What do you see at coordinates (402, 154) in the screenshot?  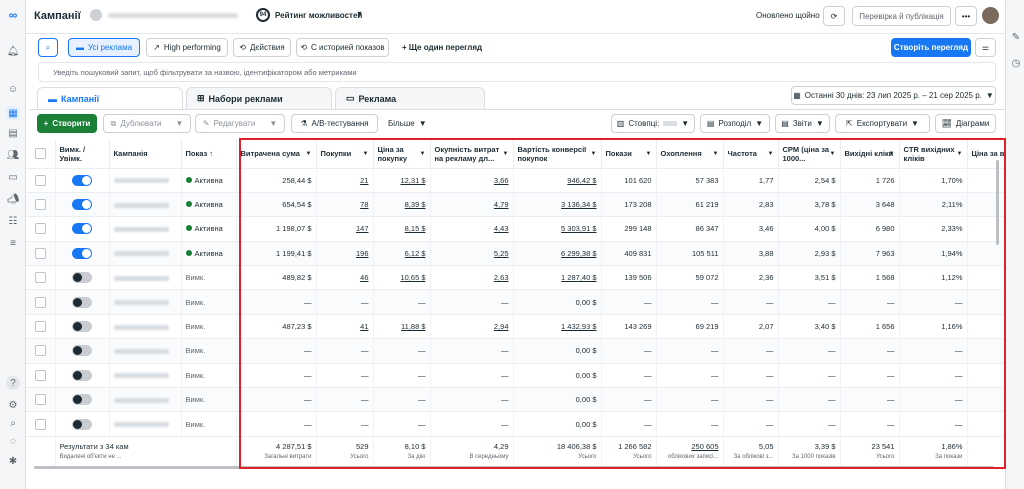 I see `column-header: Ціна за покупку ▼` at bounding box center [402, 154].